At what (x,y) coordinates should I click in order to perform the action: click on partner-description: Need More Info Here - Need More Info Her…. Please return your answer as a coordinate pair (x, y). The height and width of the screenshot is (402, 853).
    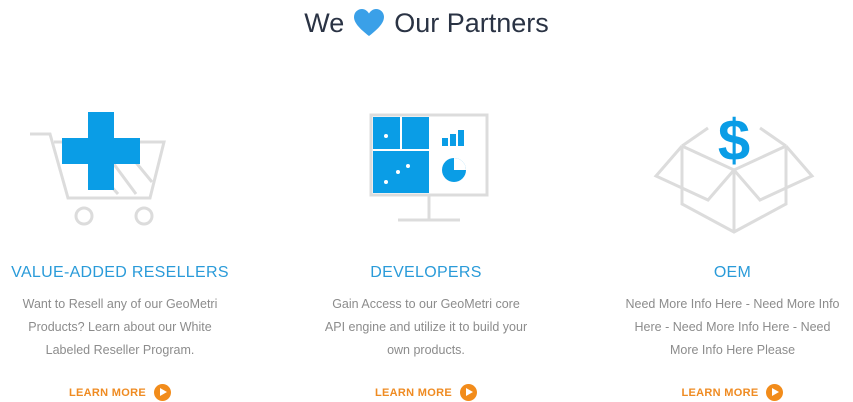
    Looking at the image, I should click on (732, 327).